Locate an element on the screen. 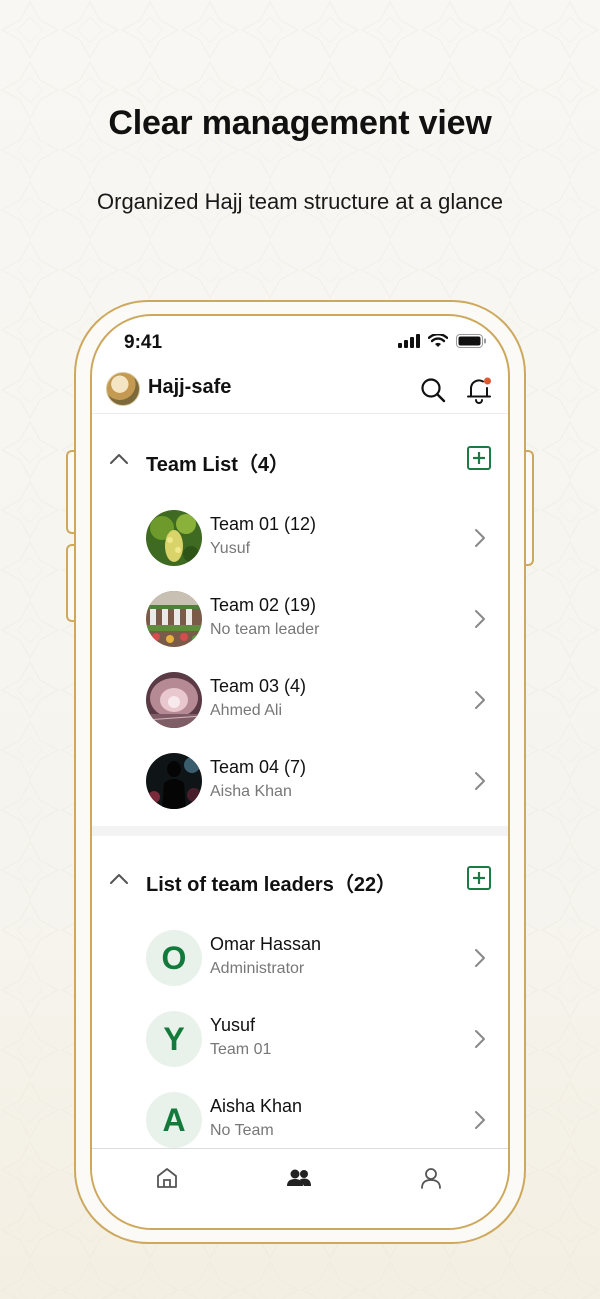 The width and height of the screenshot is (600, 1299). wifi-icon is located at coordinates (438, 340).